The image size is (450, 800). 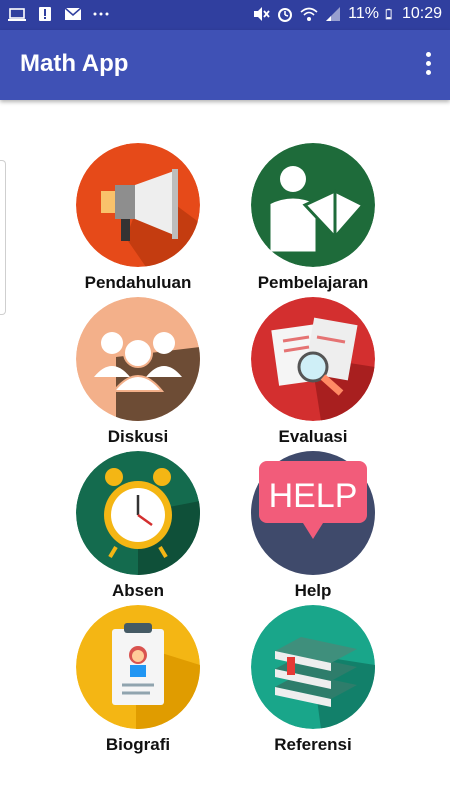 I want to click on menu-item-label: Help, so click(x=313, y=590).